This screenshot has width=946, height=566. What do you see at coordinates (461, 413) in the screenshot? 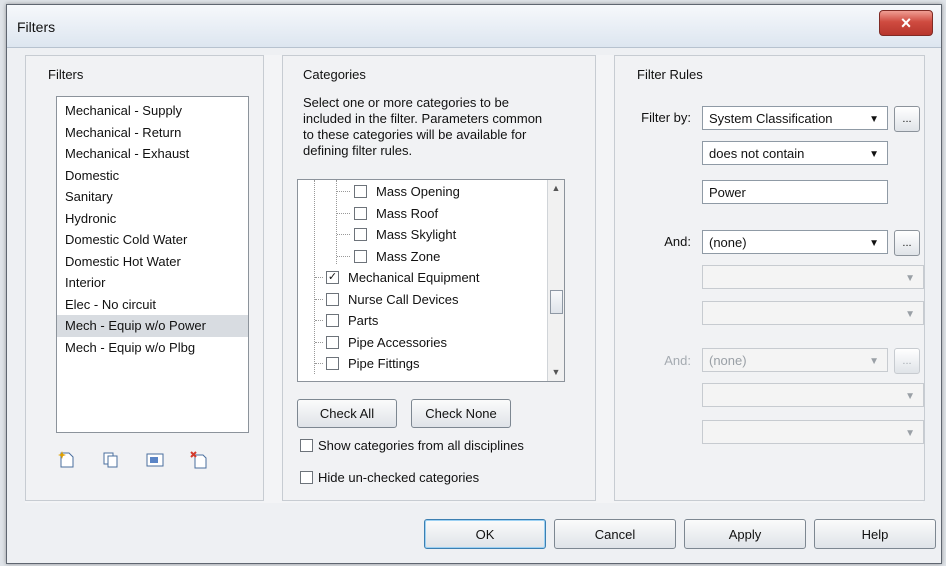
I see `check-none-button: Check None` at bounding box center [461, 413].